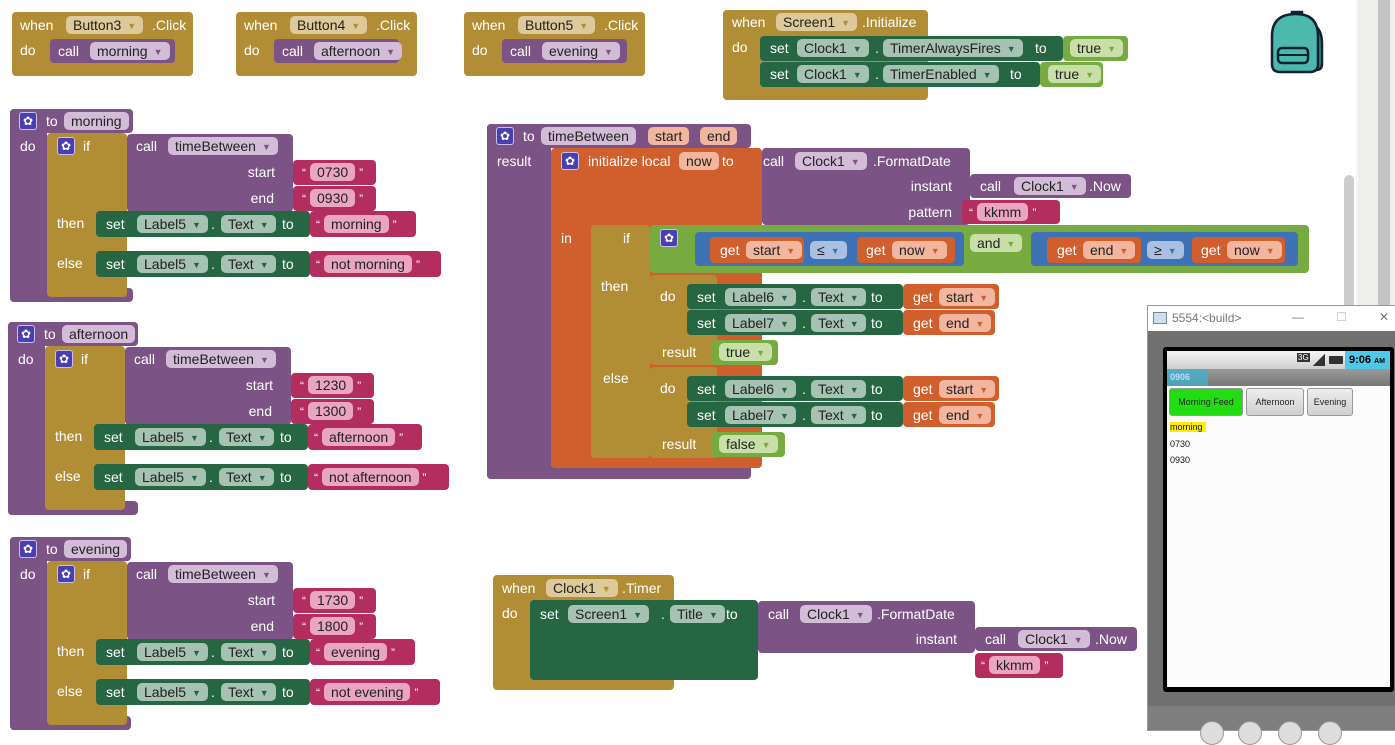  What do you see at coordinates (1301, 41) in the screenshot?
I see `backpack-icon` at bounding box center [1301, 41].